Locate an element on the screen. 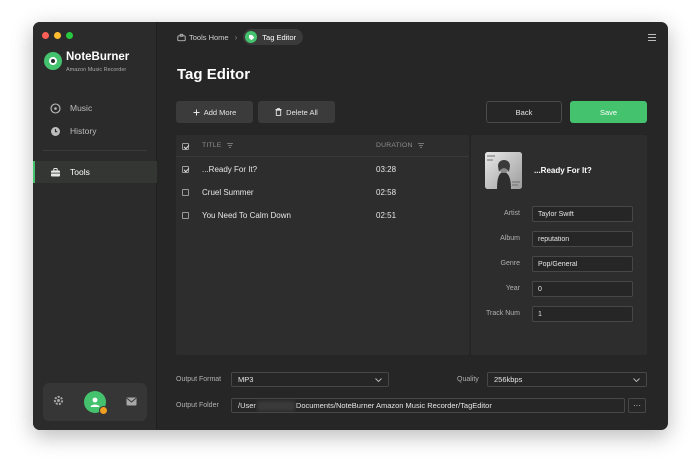  brand: NoteBurner Amazon Music Recorder is located at coordinates (86, 62).